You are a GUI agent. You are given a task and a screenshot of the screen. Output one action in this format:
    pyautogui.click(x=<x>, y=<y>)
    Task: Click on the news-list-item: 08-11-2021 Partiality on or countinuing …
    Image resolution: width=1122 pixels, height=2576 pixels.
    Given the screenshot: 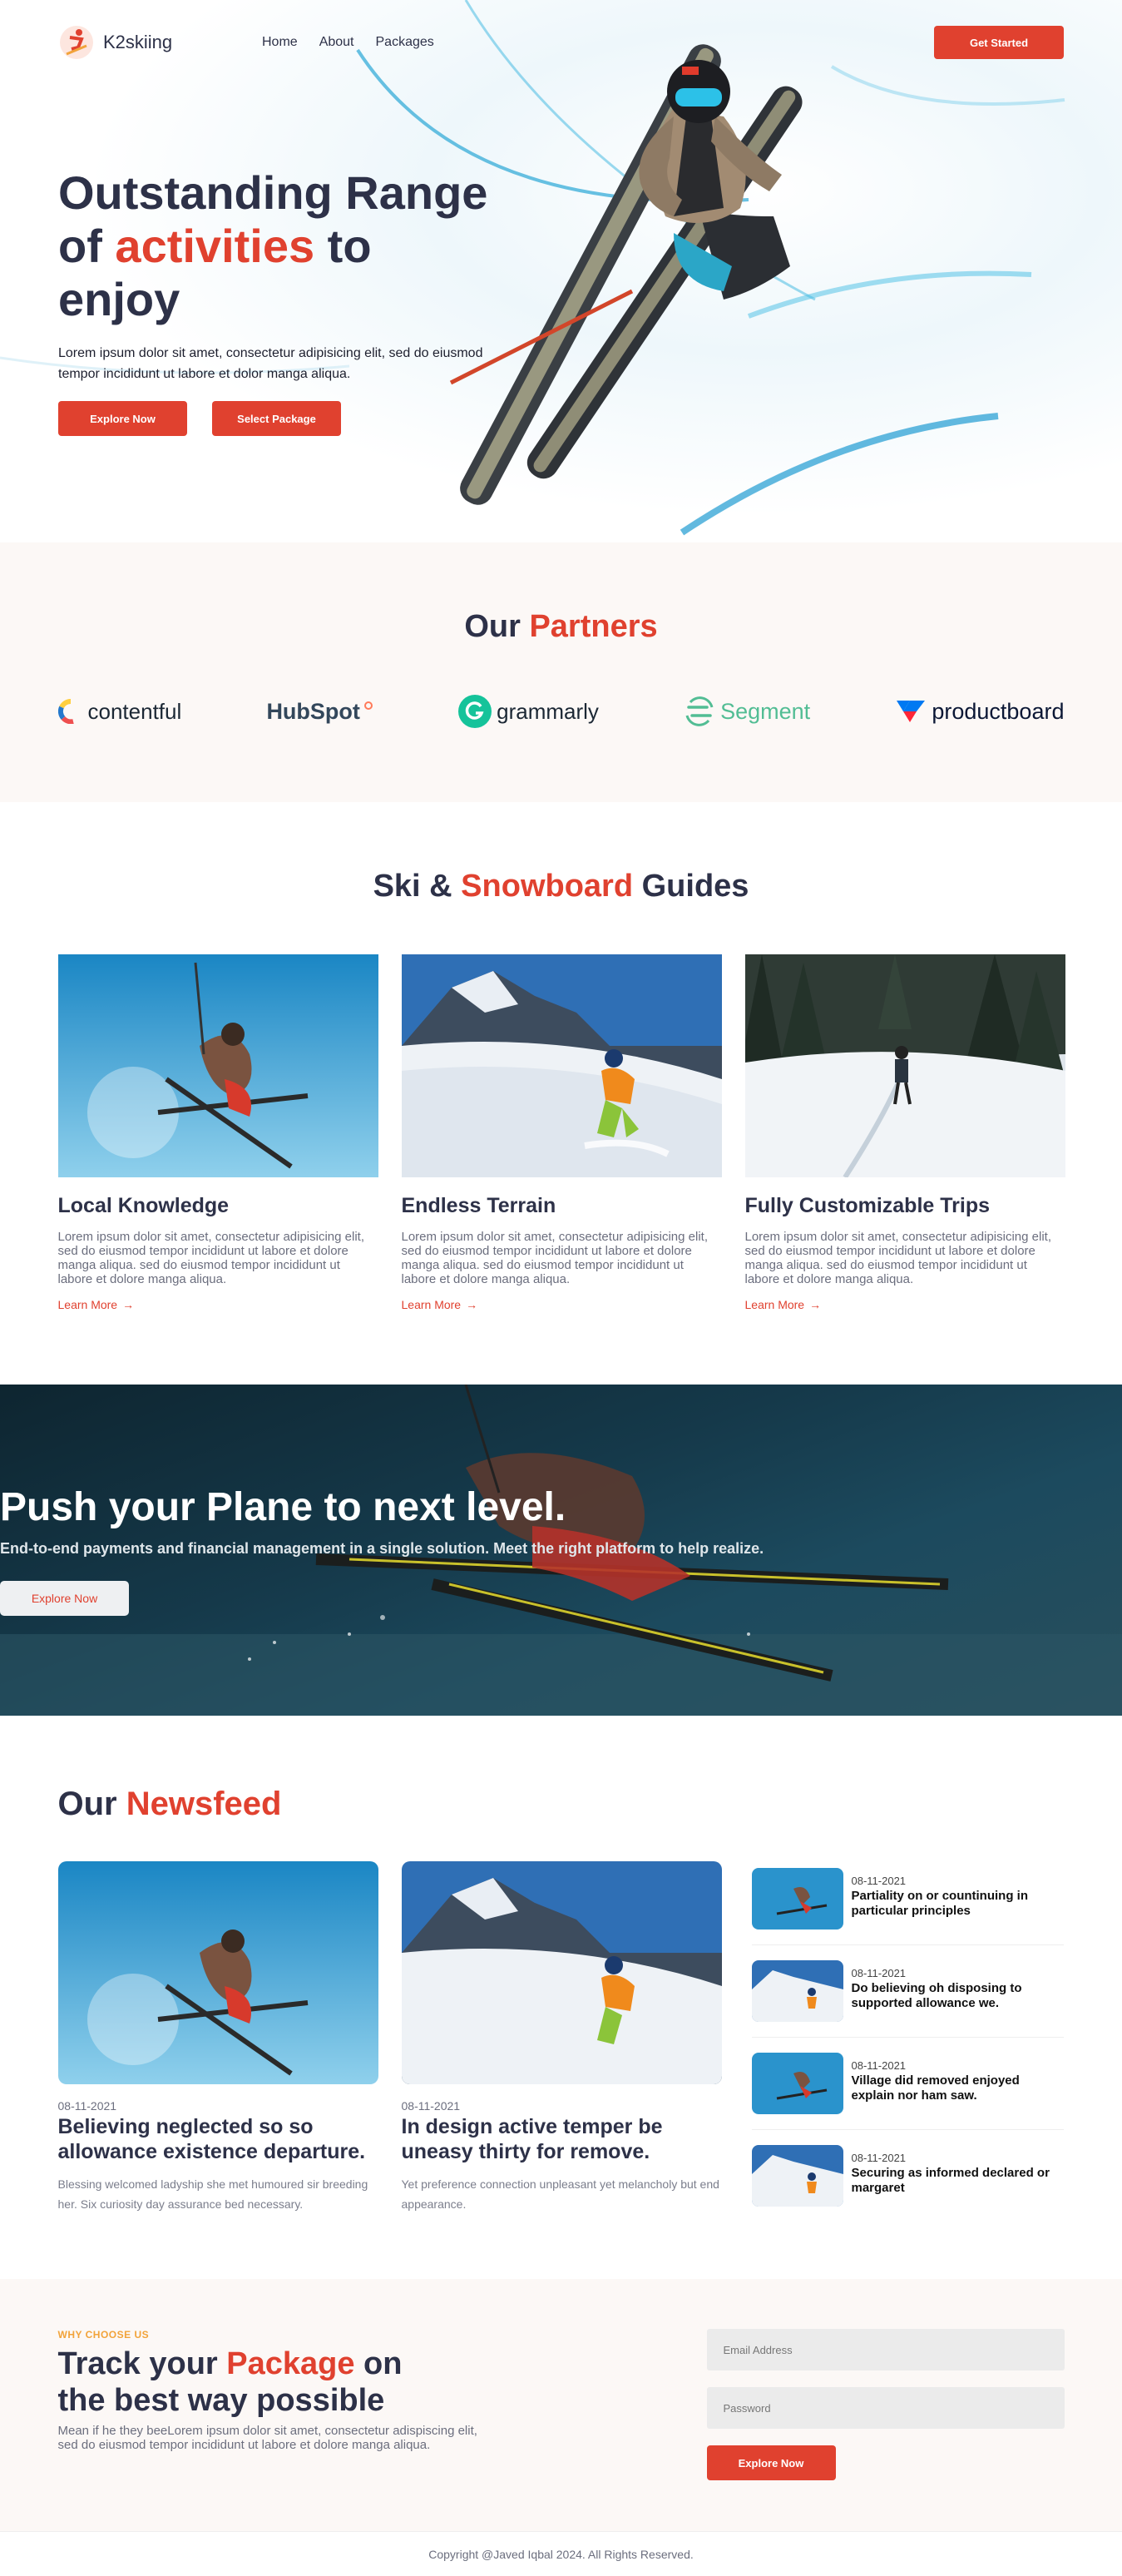 What is the action you would take?
    pyautogui.click(x=908, y=1907)
    